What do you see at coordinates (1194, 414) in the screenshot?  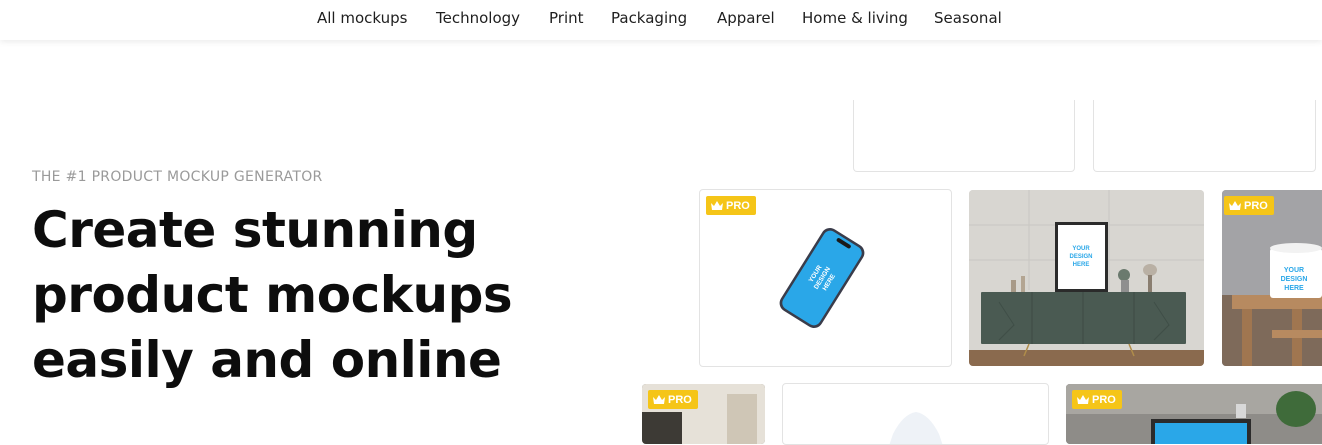 I see `mockup-card-bottom-3: PRO` at bounding box center [1194, 414].